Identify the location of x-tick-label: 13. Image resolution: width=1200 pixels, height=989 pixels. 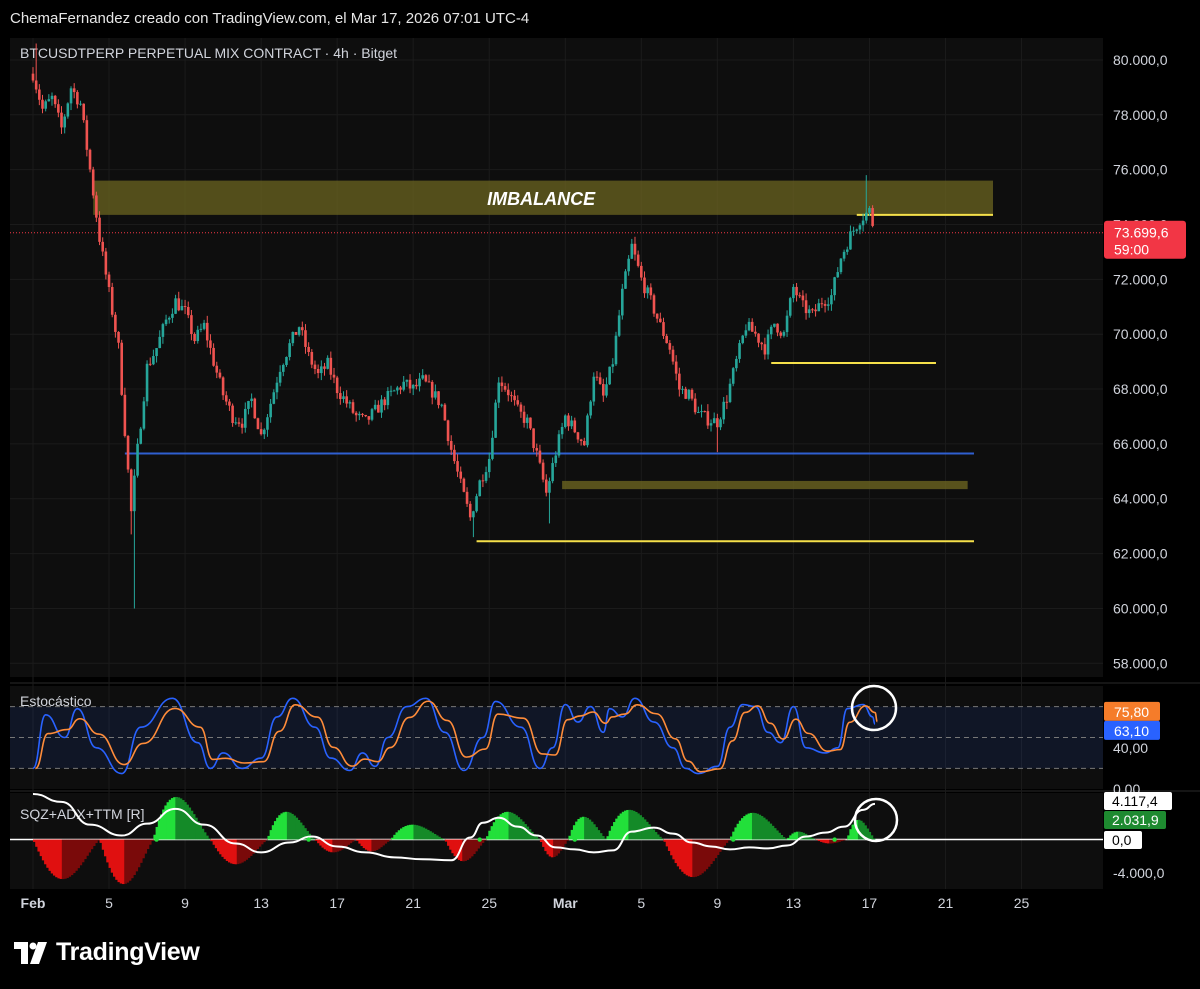
(261, 903).